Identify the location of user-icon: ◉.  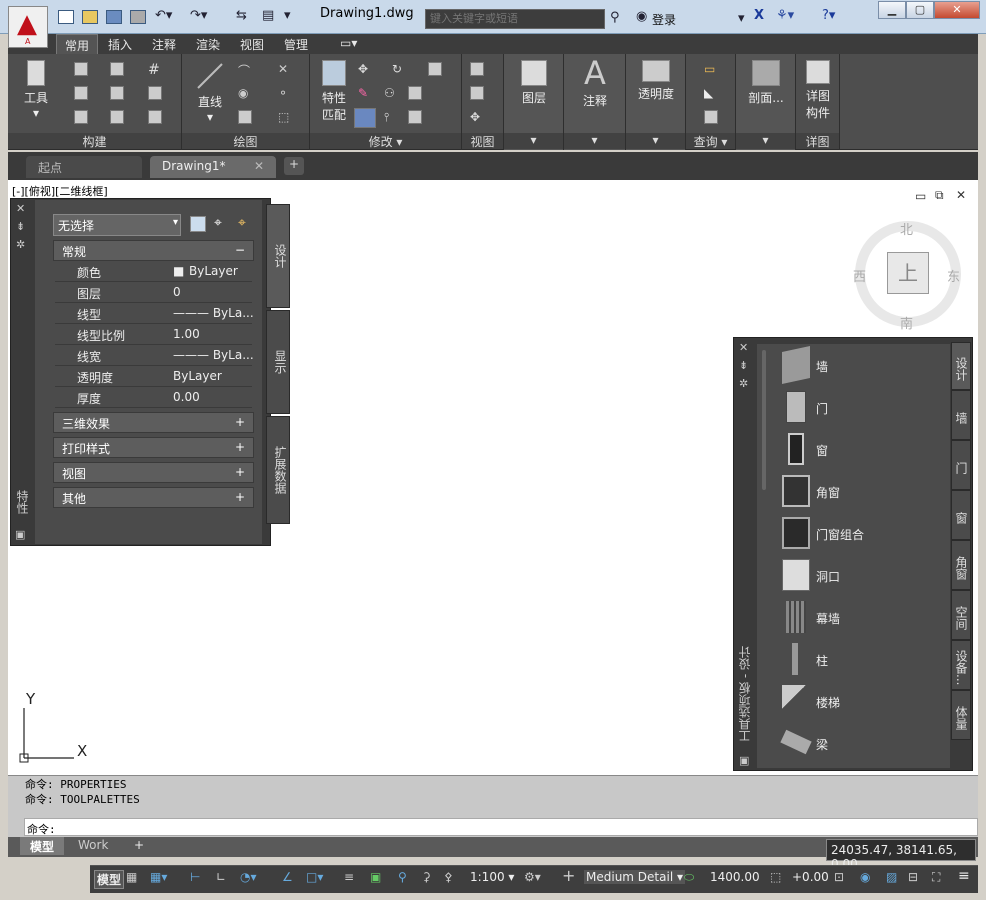
(641, 16).